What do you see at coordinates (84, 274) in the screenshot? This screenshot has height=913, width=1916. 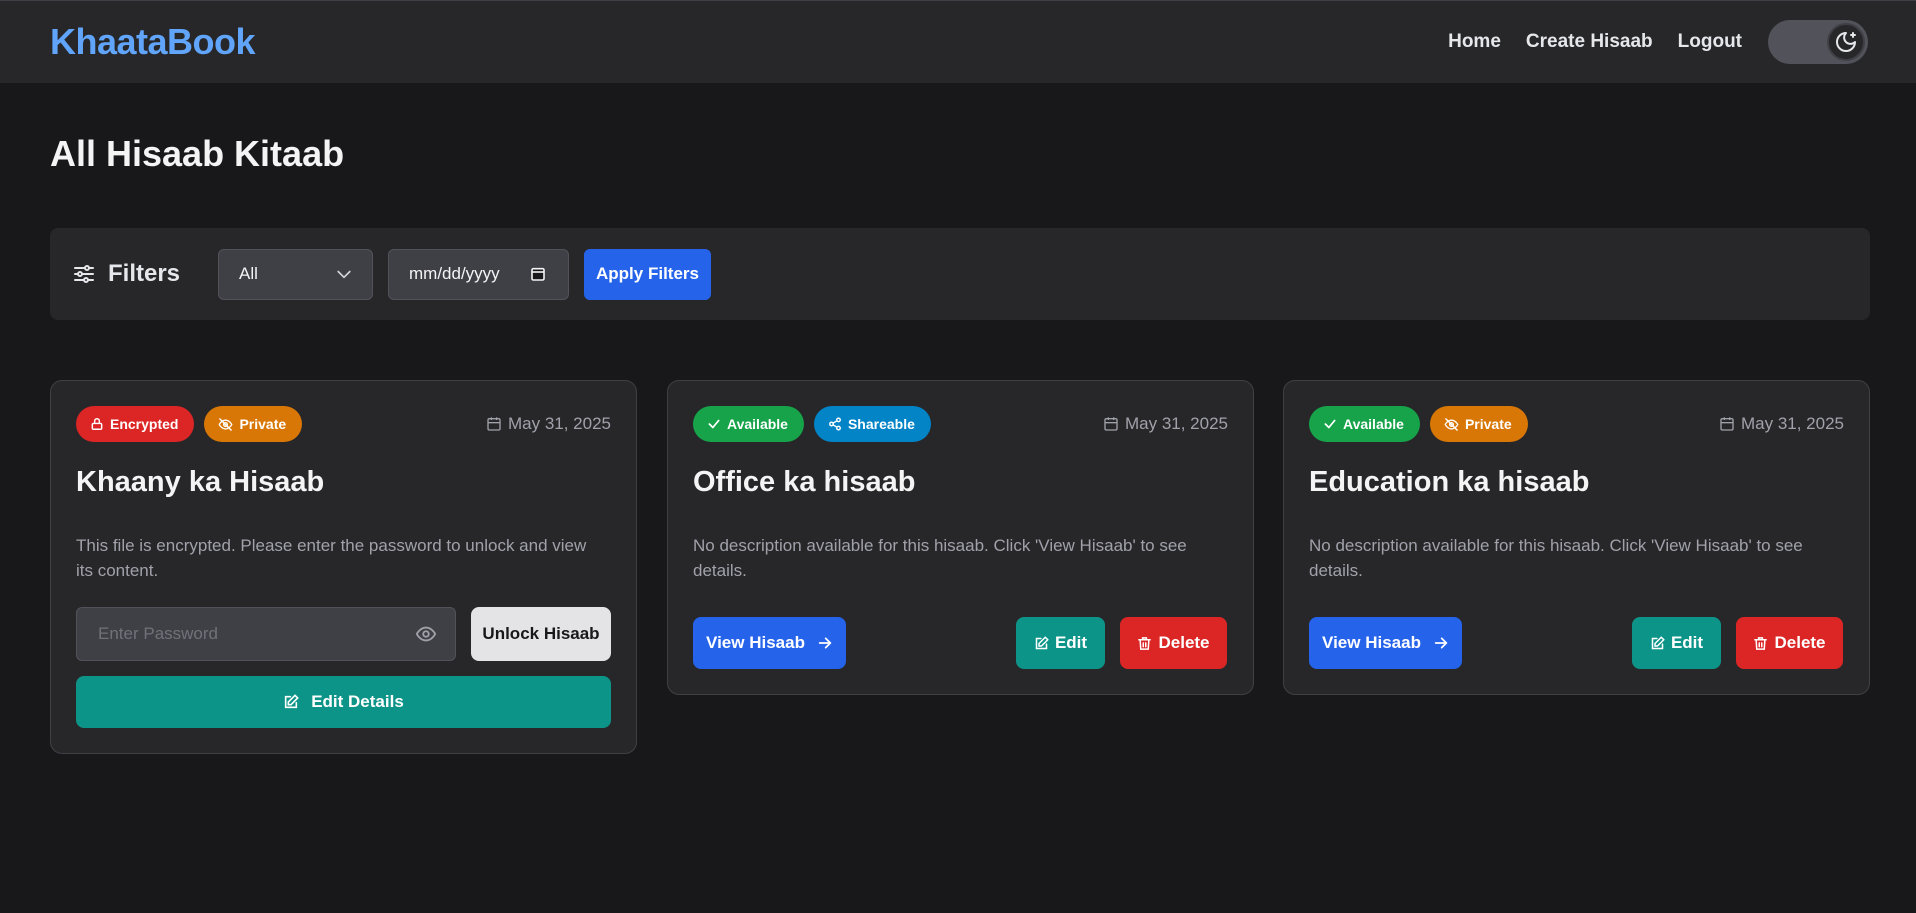 I see `sliders-icon` at bounding box center [84, 274].